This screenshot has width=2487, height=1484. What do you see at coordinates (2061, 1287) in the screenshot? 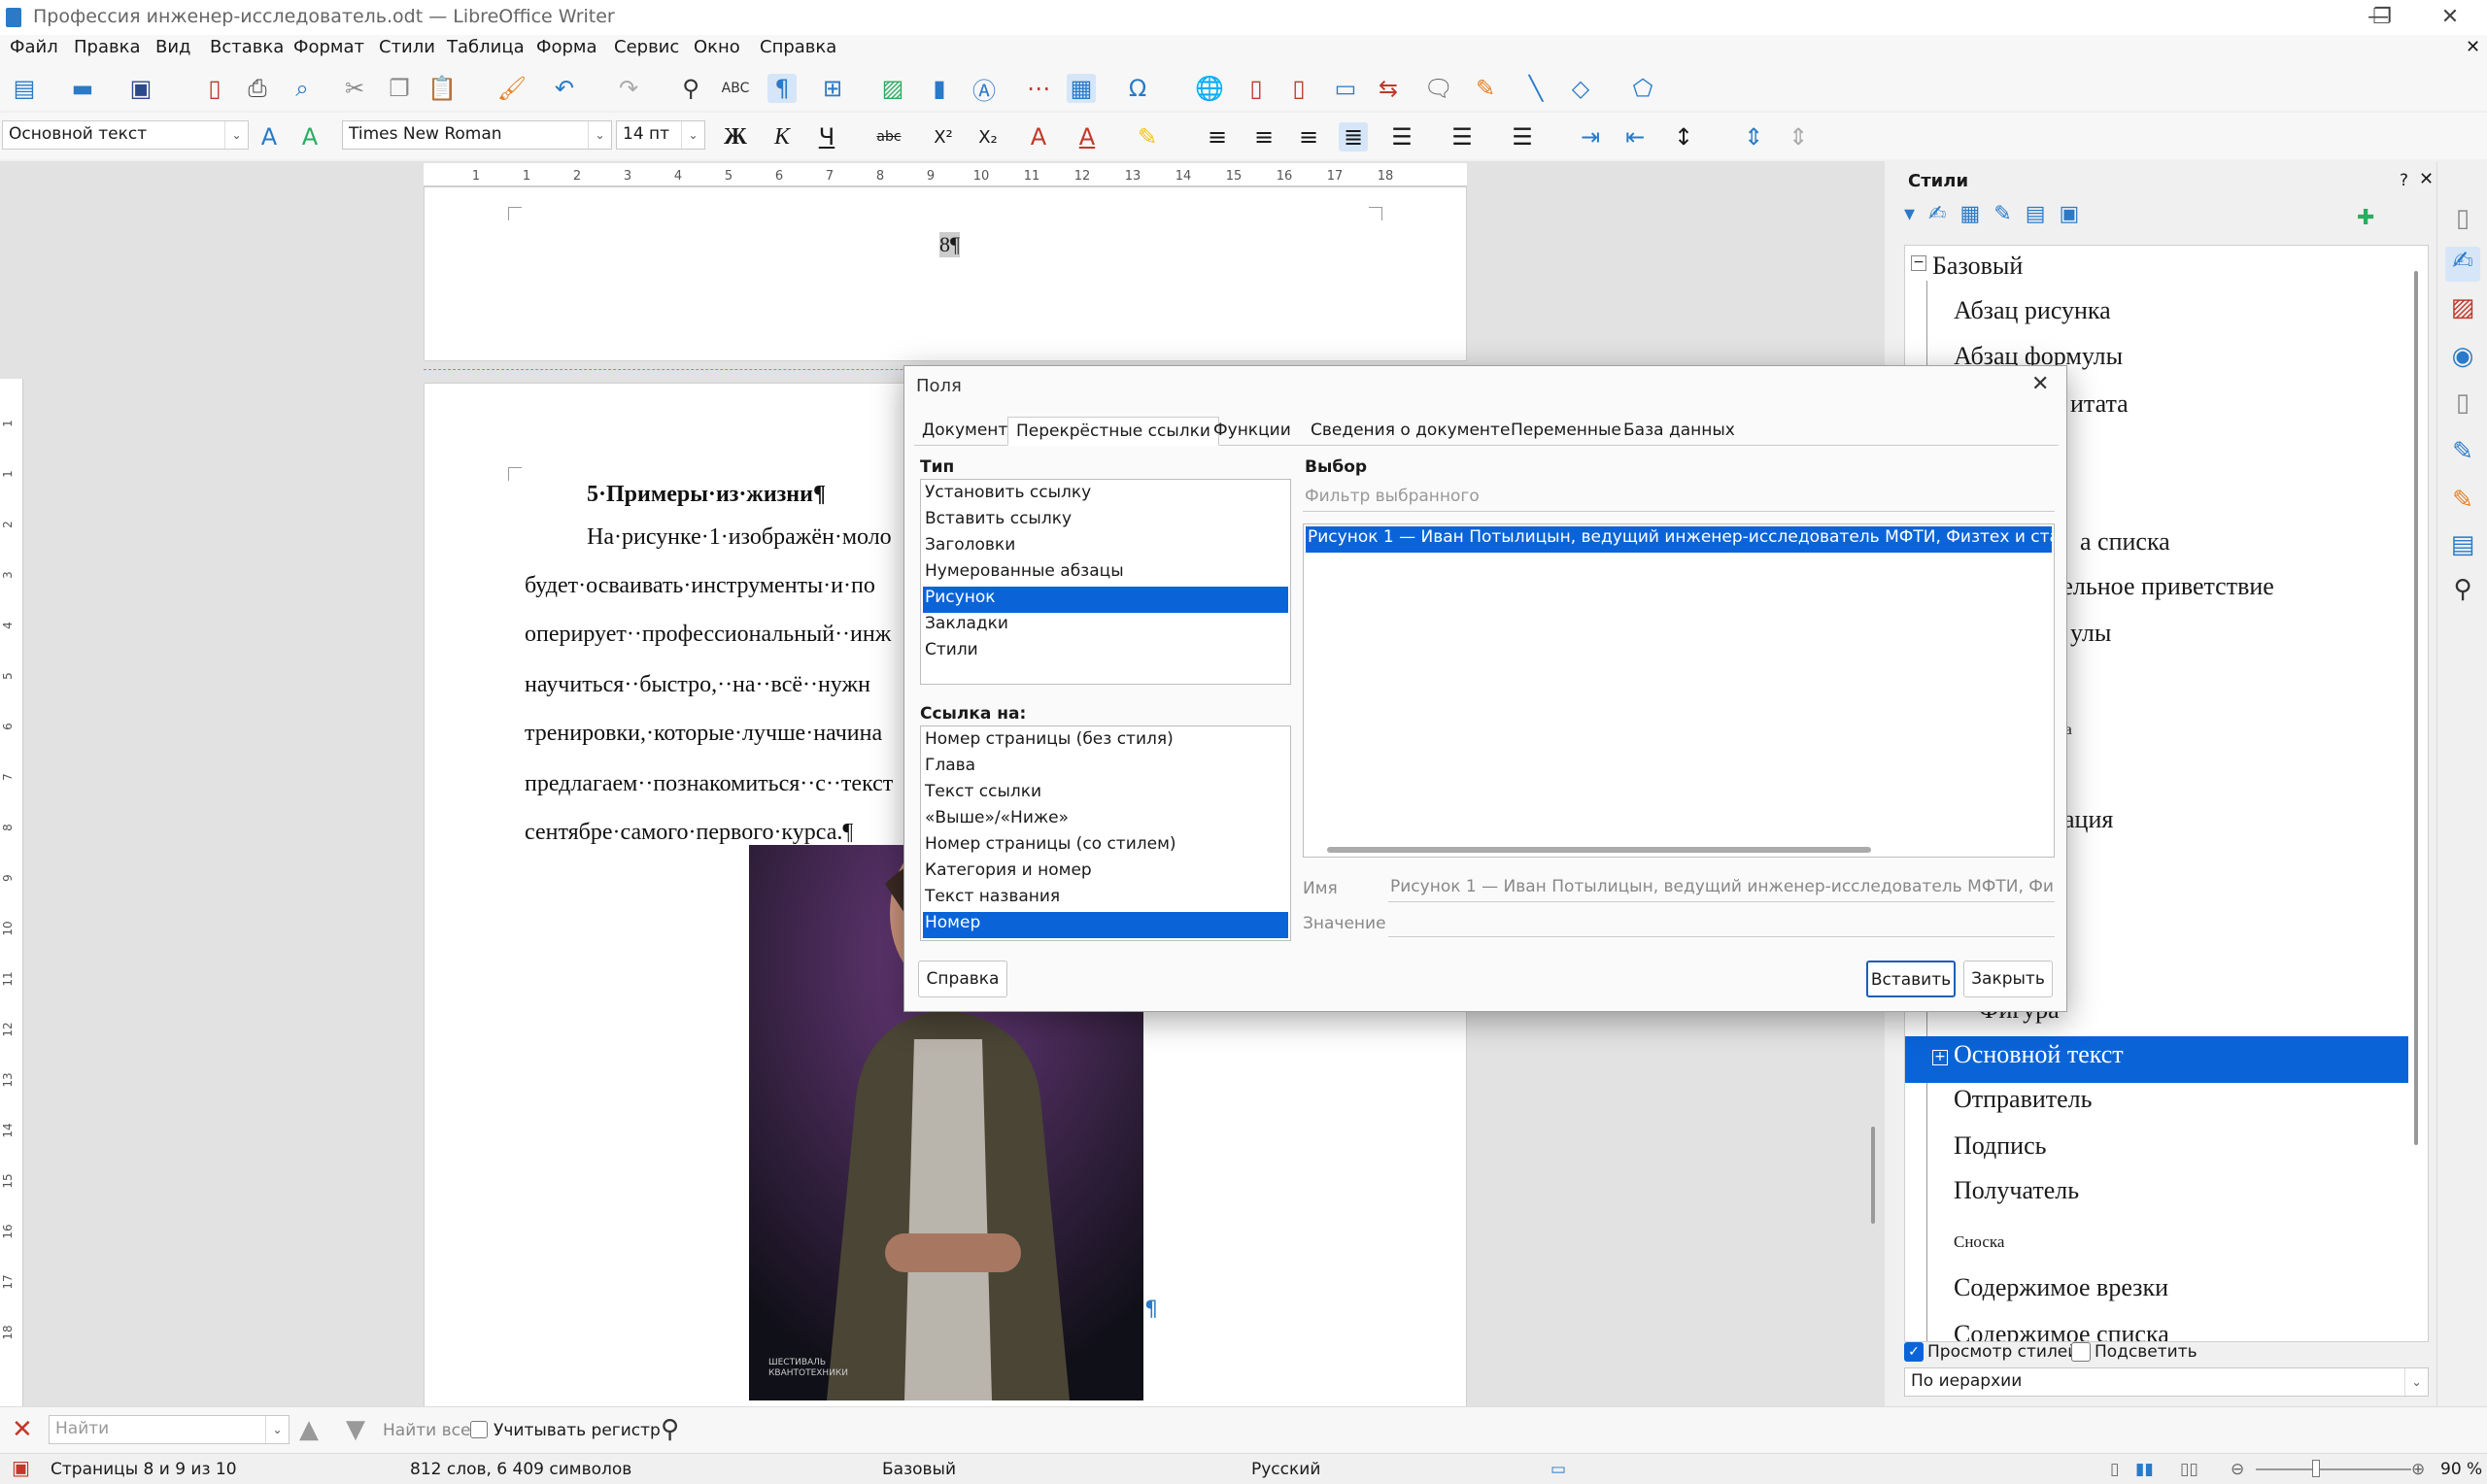
I see `style-item: Содержимое врезки` at bounding box center [2061, 1287].